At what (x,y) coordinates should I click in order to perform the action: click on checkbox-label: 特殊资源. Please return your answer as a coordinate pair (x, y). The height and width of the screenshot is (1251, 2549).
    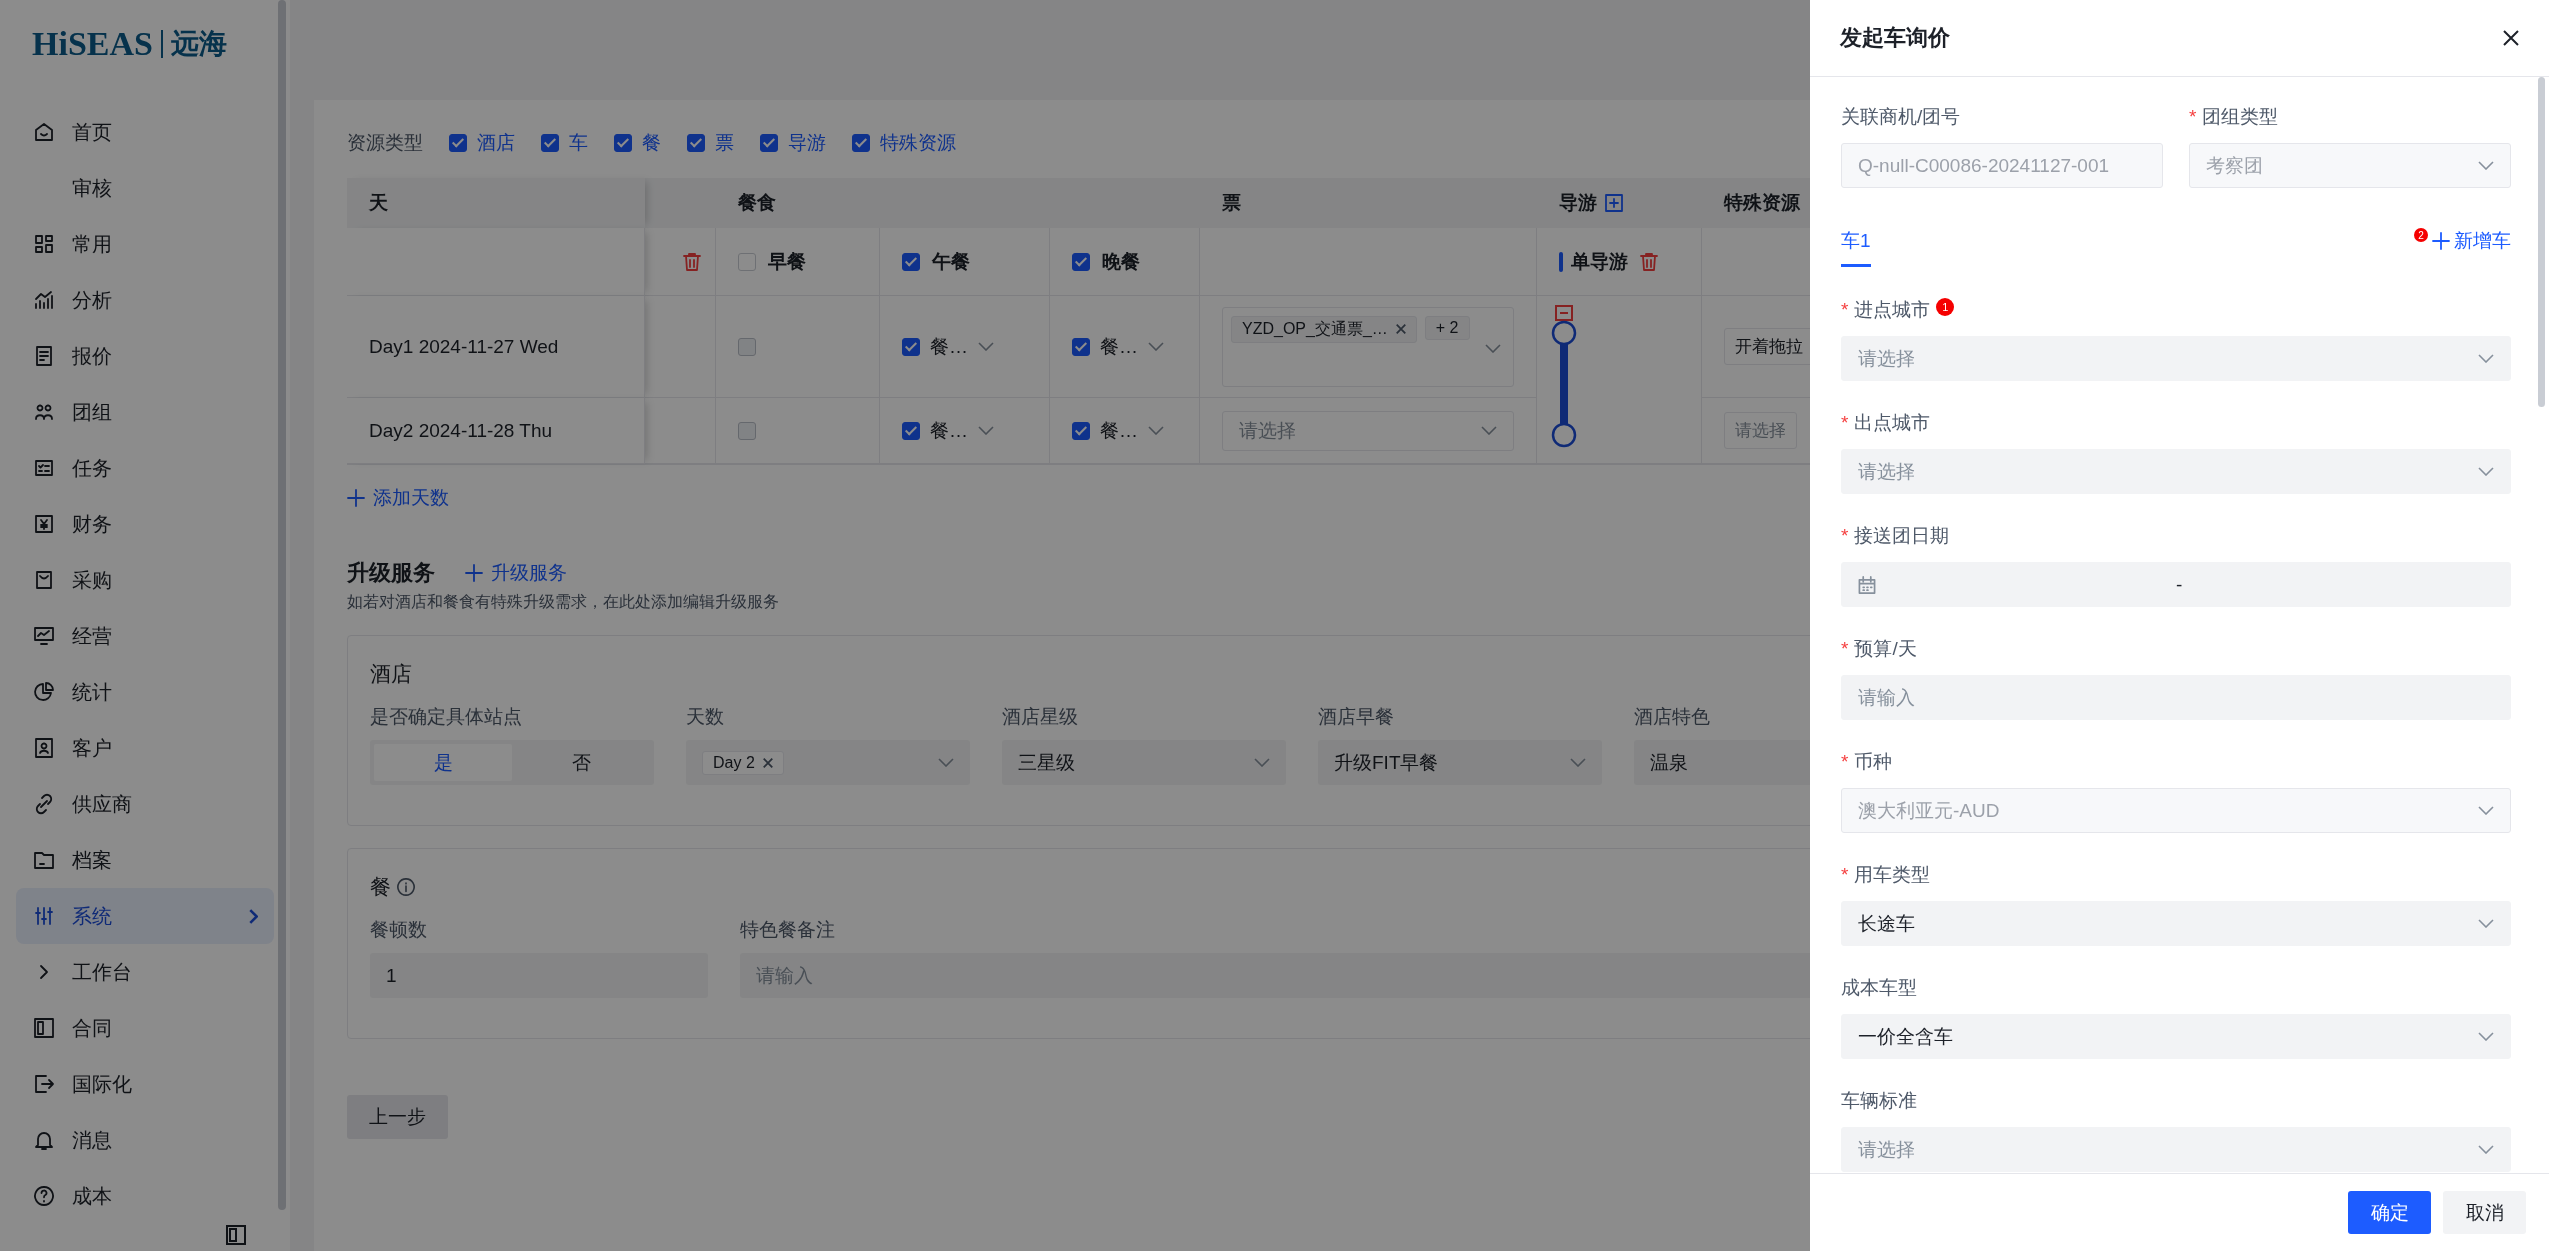
    Looking at the image, I should click on (918, 143).